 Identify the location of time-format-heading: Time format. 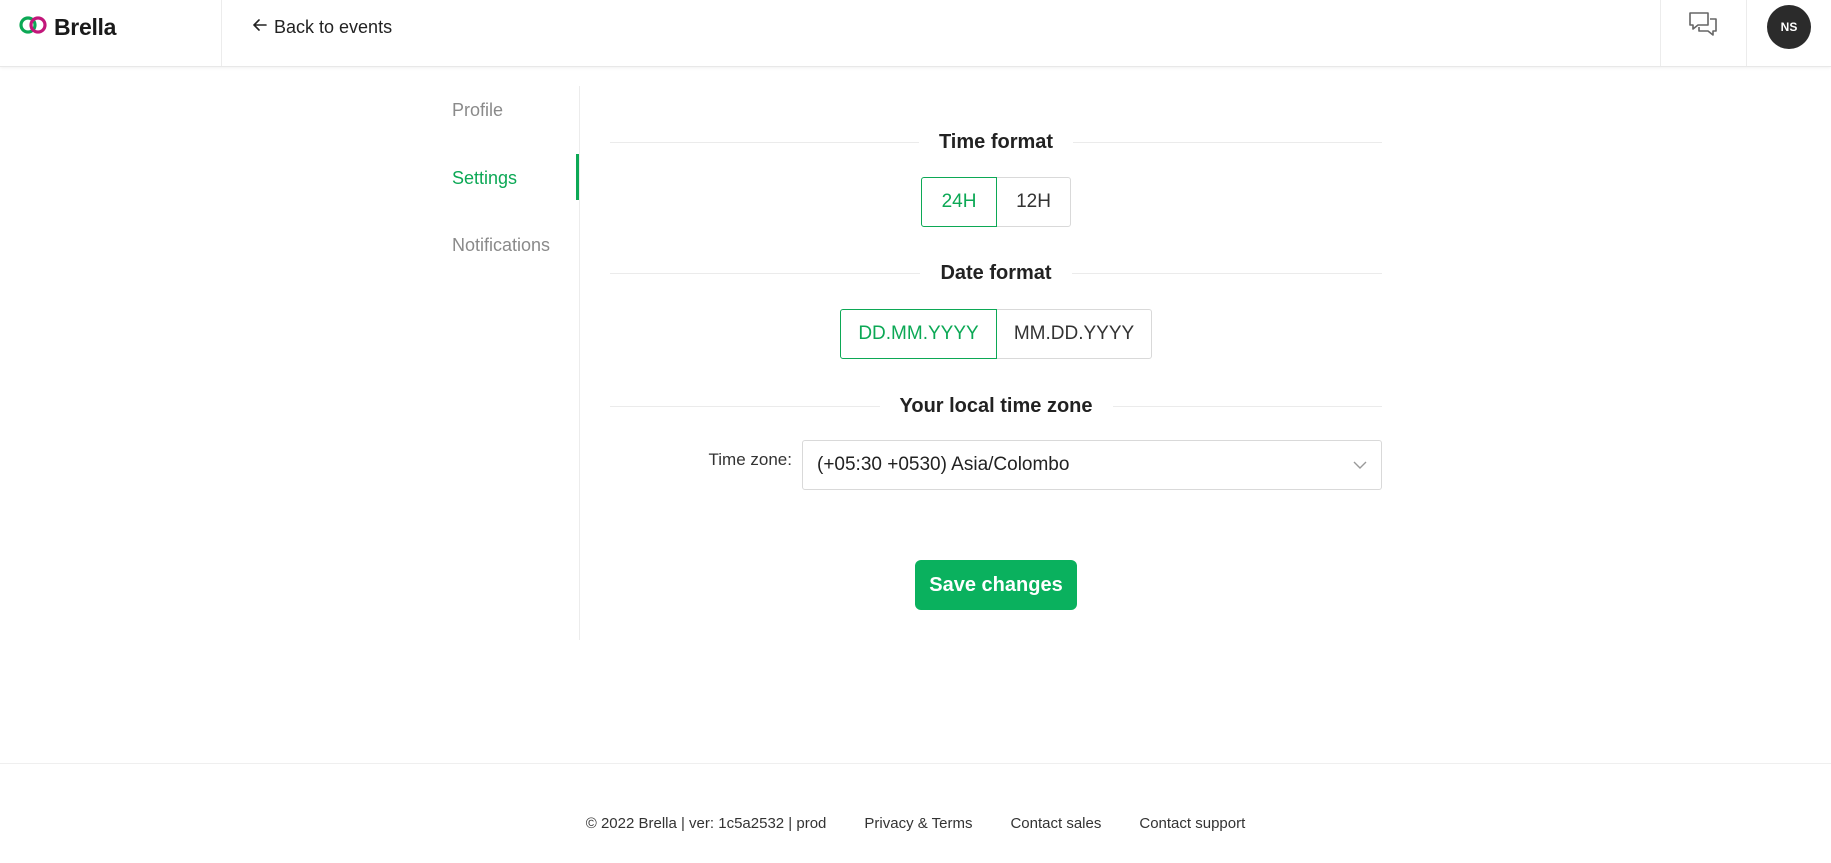
(996, 141).